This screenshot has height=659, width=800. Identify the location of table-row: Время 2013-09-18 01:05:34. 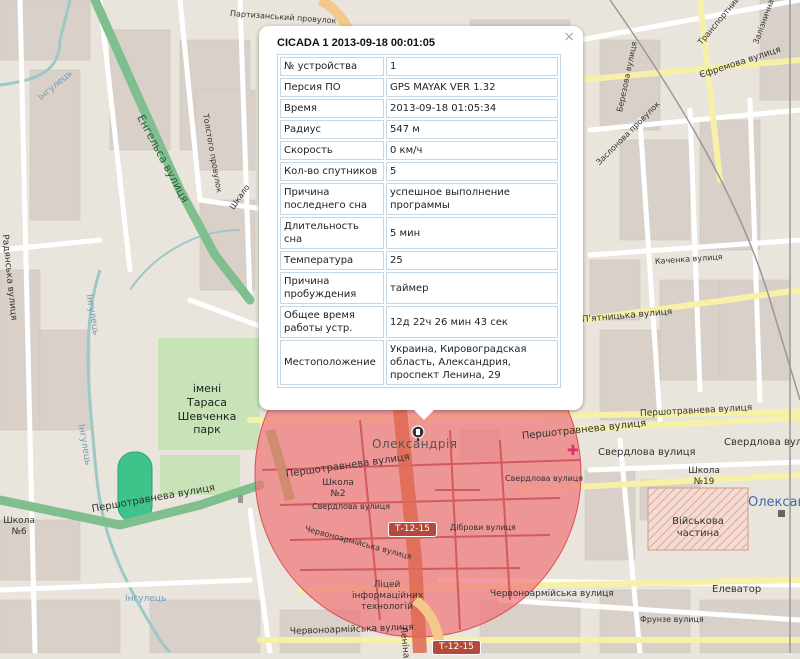
(419, 108).